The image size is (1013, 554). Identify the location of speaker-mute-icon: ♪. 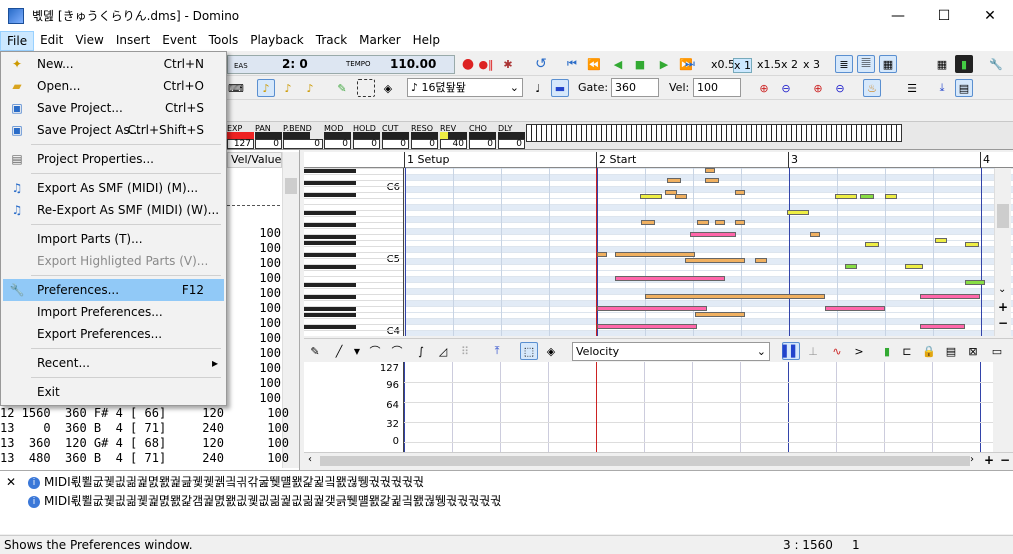
(288, 88).